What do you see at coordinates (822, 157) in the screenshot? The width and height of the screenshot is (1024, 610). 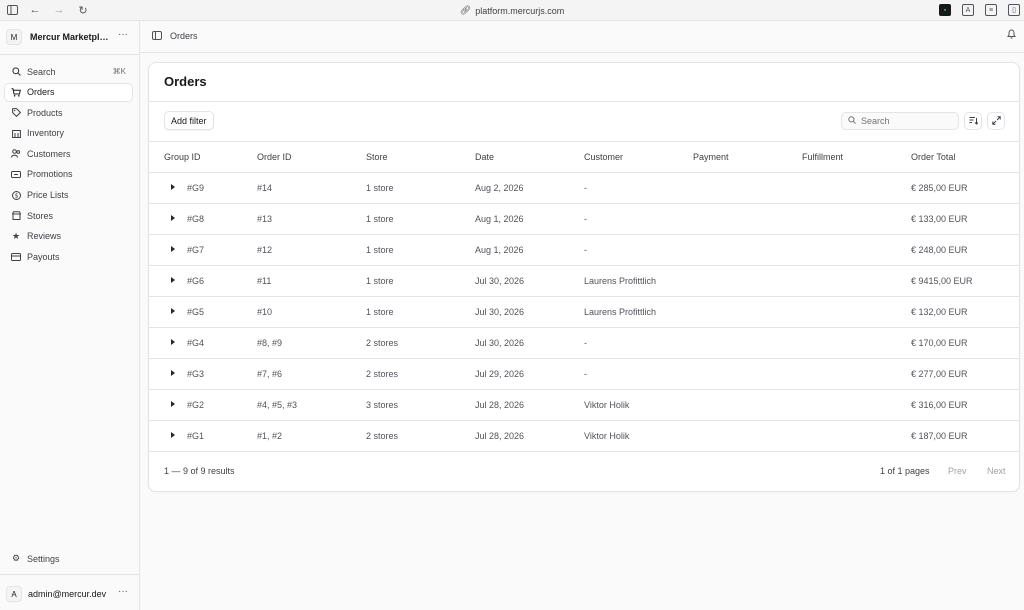 I see `column-header-fulfillment: Fulfillment` at bounding box center [822, 157].